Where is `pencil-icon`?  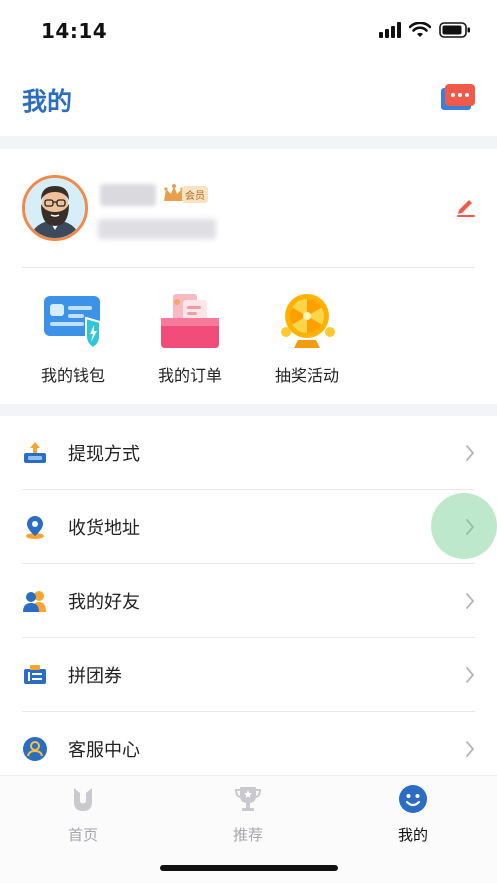
pencil-icon is located at coordinates (466, 208).